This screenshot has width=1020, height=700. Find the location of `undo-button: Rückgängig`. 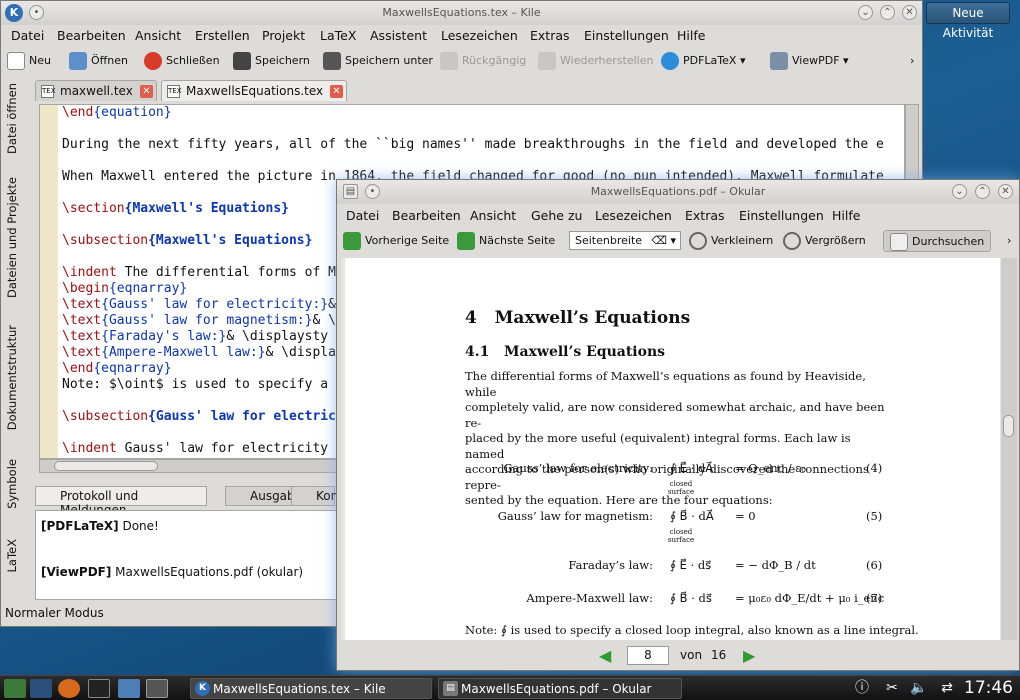

undo-button: Rückgängig is located at coordinates (483, 61).